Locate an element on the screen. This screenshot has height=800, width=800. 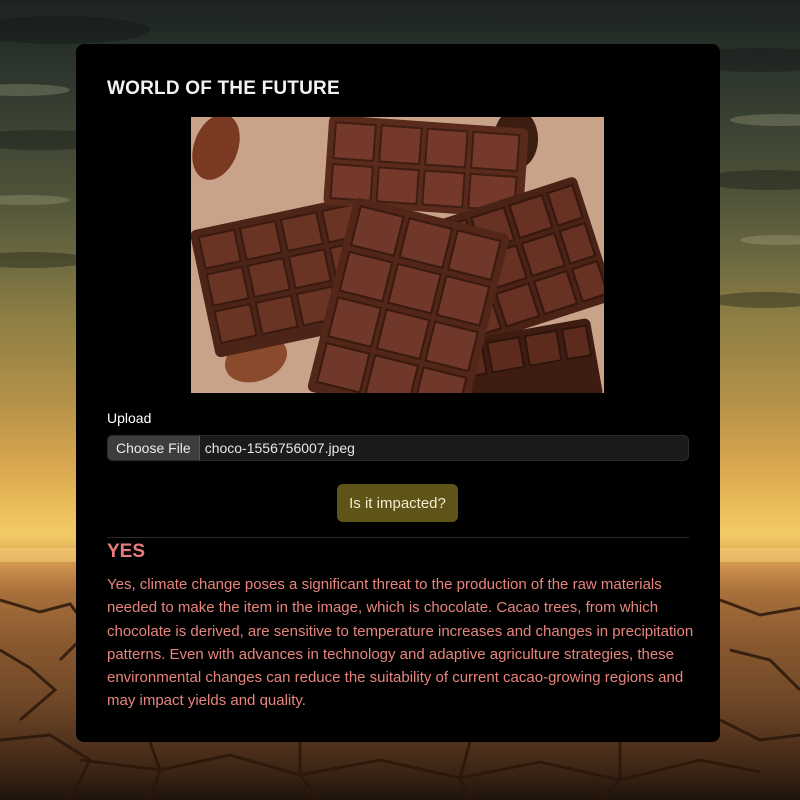
choose-file-button: Choose File is located at coordinates (154, 448).